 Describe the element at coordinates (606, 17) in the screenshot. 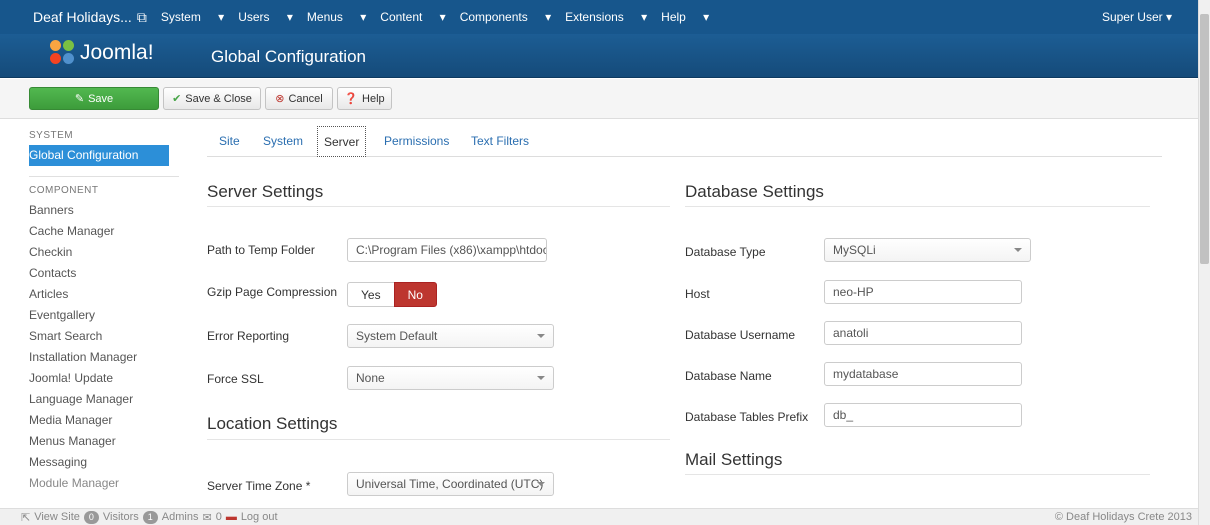

I see `menu-extensions: Extensions ▾` at that location.